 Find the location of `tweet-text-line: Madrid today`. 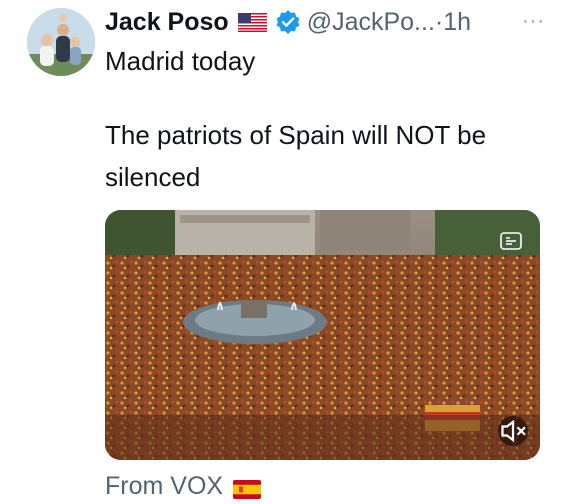

tweet-text-line: Madrid today is located at coordinates (180, 61).